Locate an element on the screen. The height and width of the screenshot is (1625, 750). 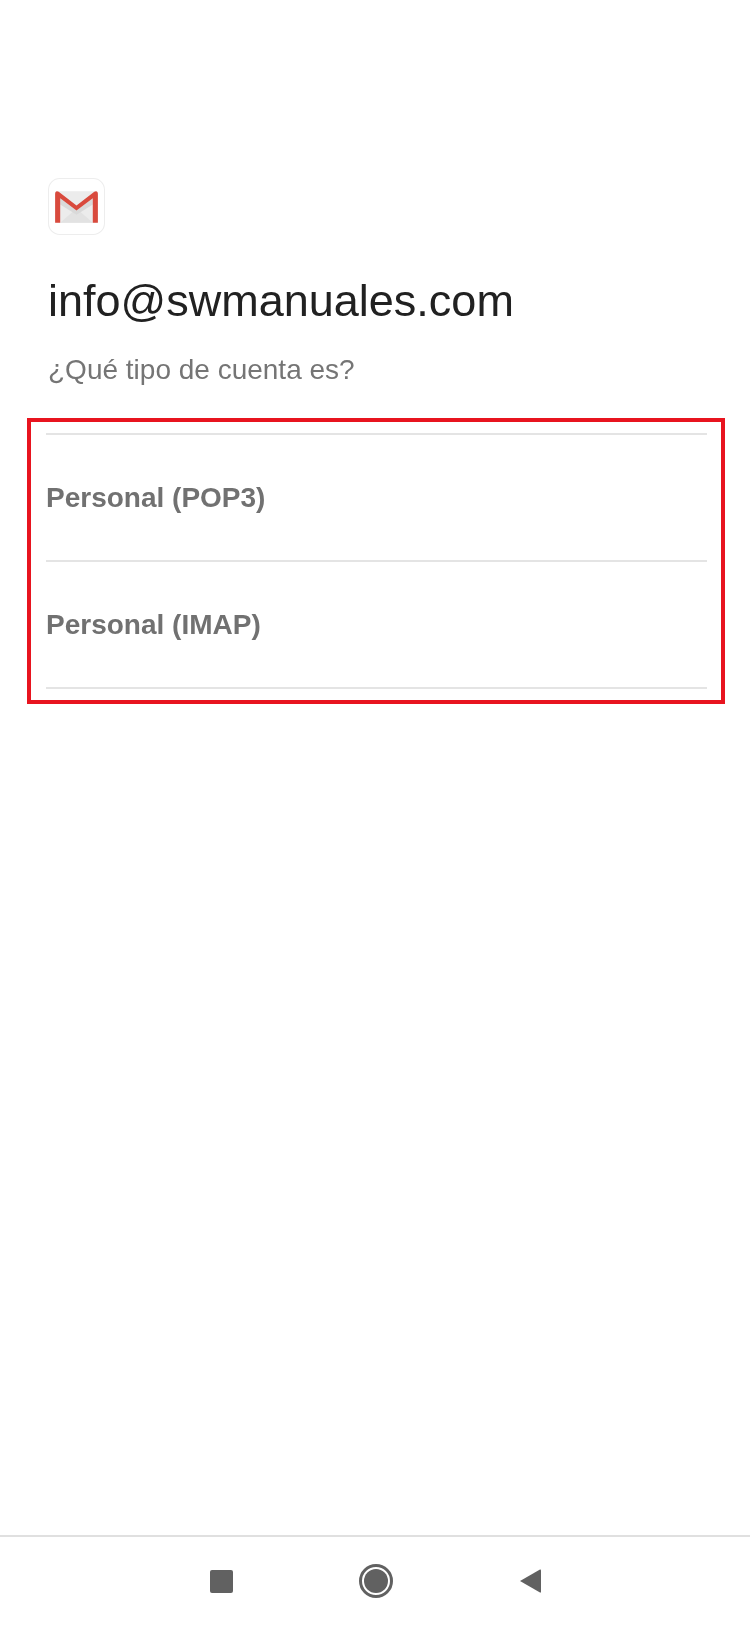
home-icon is located at coordinates (375, 1581).